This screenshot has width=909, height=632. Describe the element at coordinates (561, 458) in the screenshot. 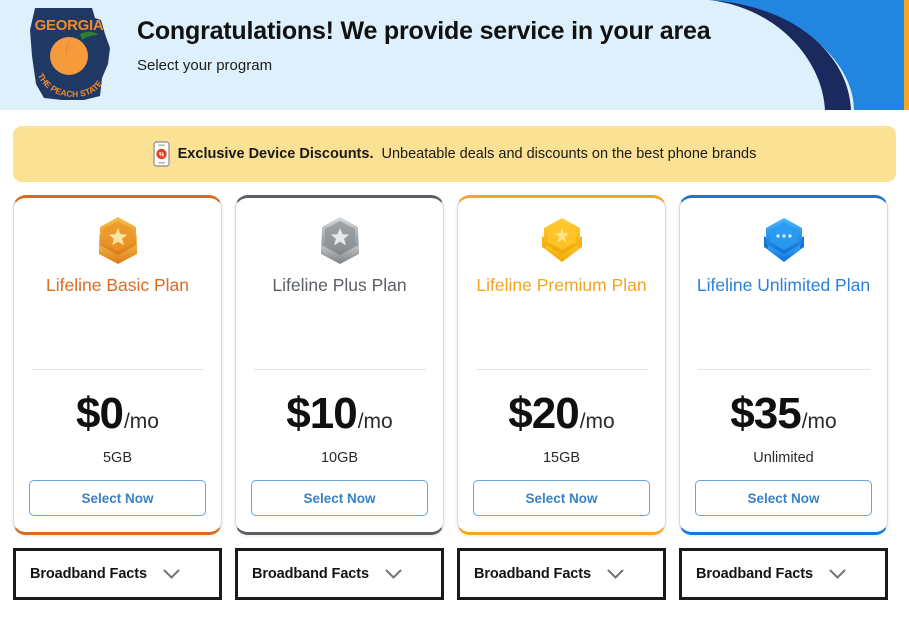

I see `plan-data-amount: 15GB` at that location.